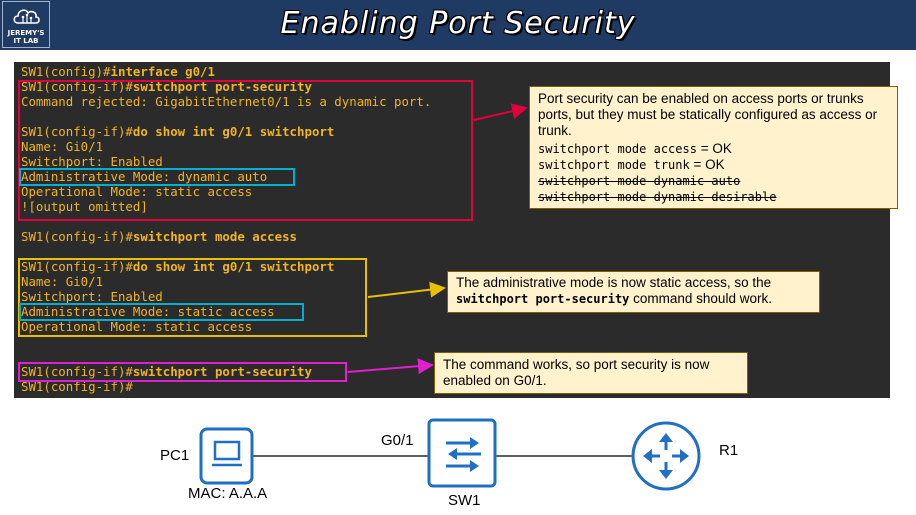  I want to click on switch-icon, so click(462, 453).